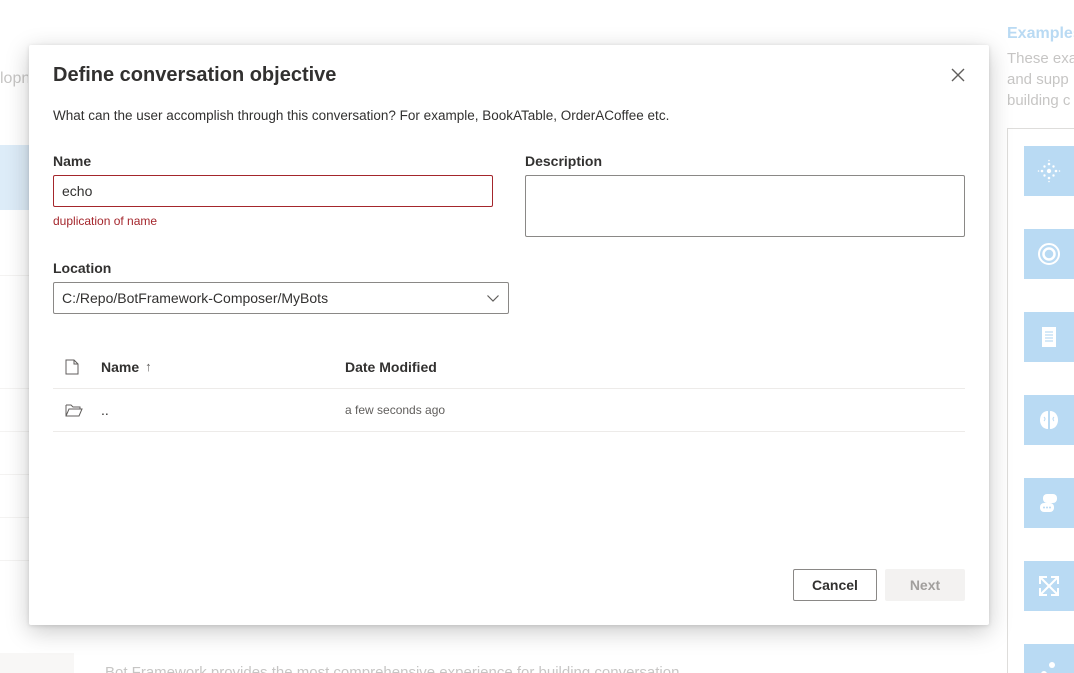 The width and height of the screenshot is (1074, 673). I want to click on description-label: Description, so click(564, 161).